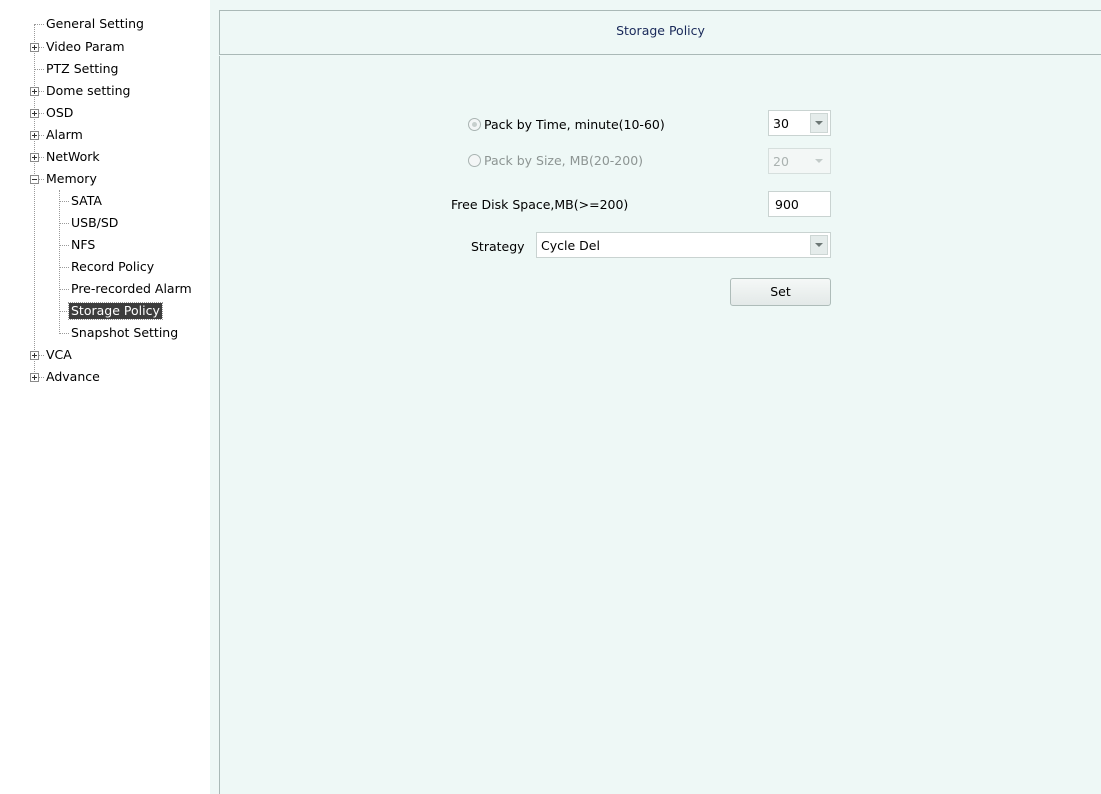 The width and height of the screenshot is (1101, 794). I want to click on page-title: Storage Policy, so click(660, 30).